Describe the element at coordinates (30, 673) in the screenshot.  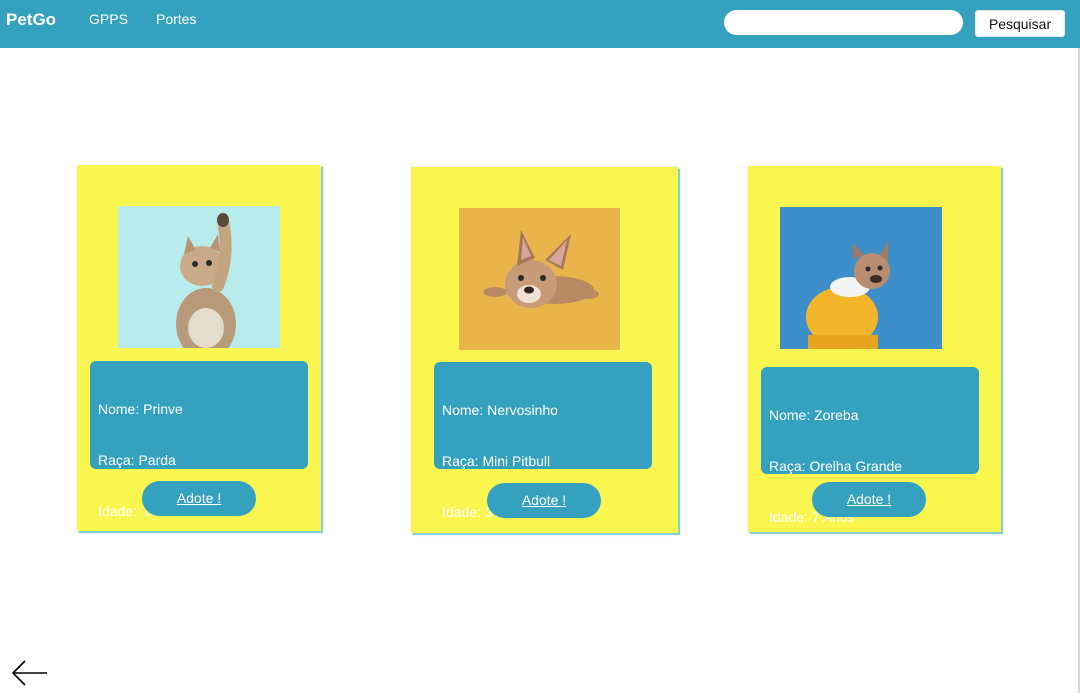
I see `arrow-left-icon` at that location.